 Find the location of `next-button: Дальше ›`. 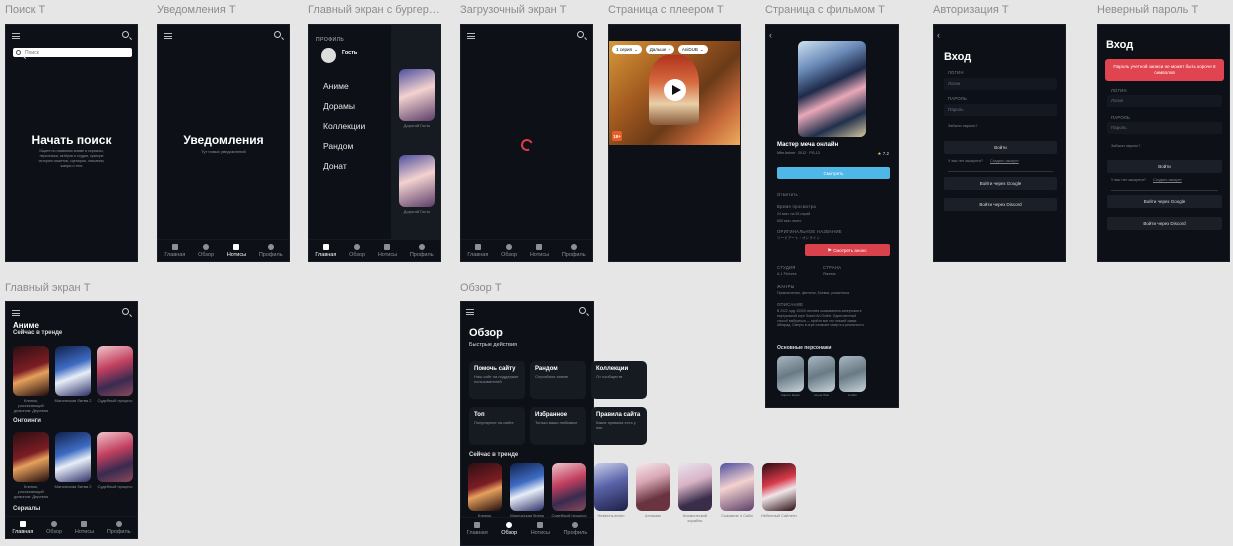

next-button: Дальше › is located at coordinates (659, 49).